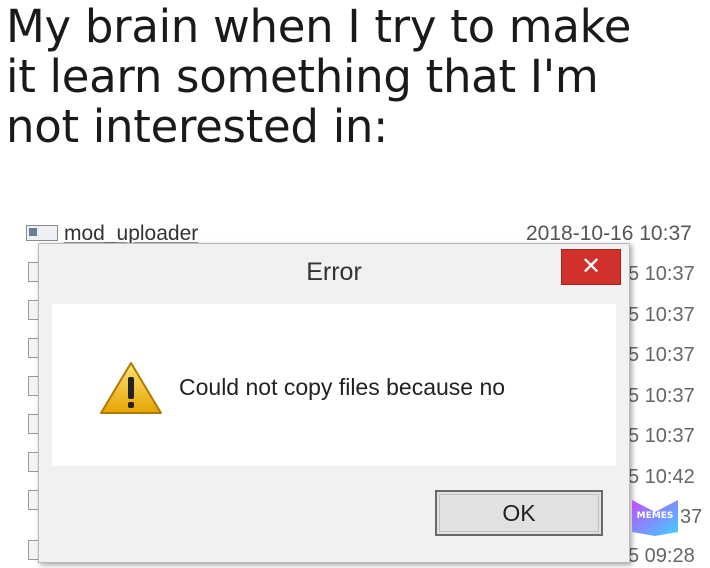  What do you see at coordinates (655, 516) in the screenshot?
I see `watermark-text: MEMES` at bounding box center [655, 516].